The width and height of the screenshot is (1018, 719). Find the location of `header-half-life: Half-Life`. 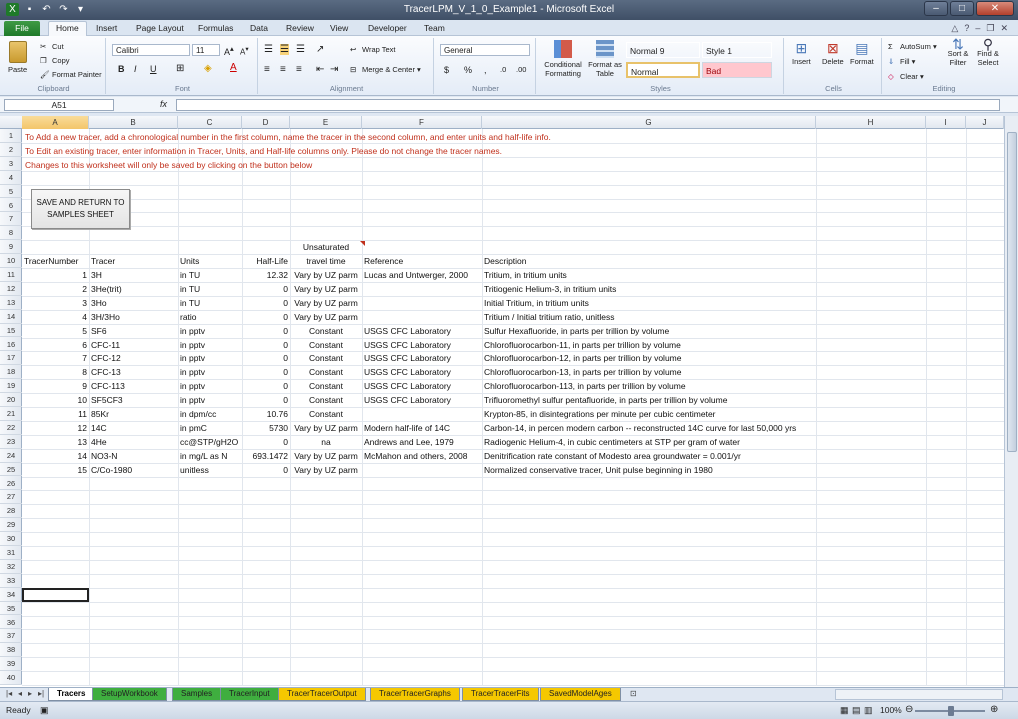

header-half-life: Half-Life is located at coordinates (266, 261).